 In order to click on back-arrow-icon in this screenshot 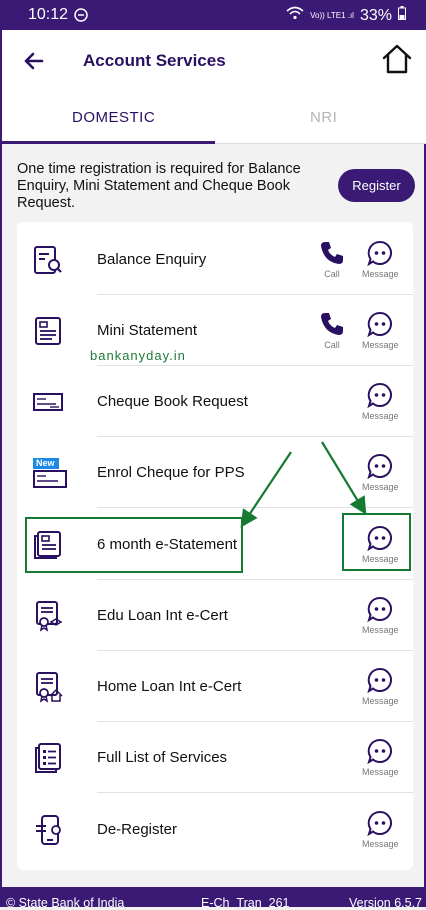, I will do `click(35, 61)`.